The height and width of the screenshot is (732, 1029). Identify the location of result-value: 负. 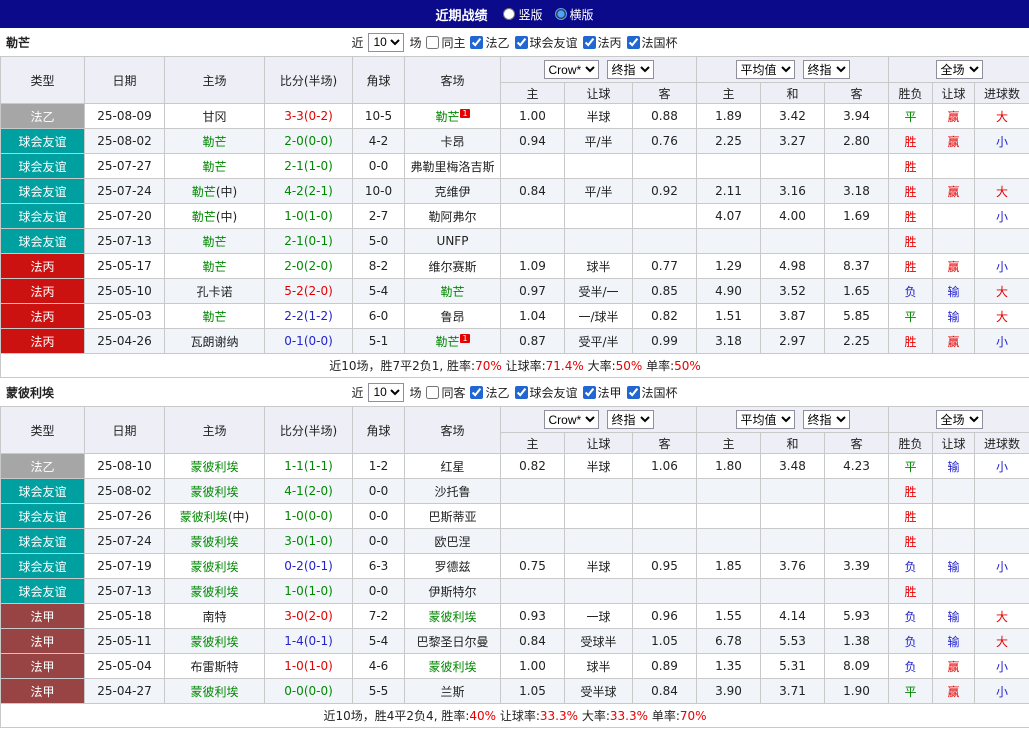
(911, 566).